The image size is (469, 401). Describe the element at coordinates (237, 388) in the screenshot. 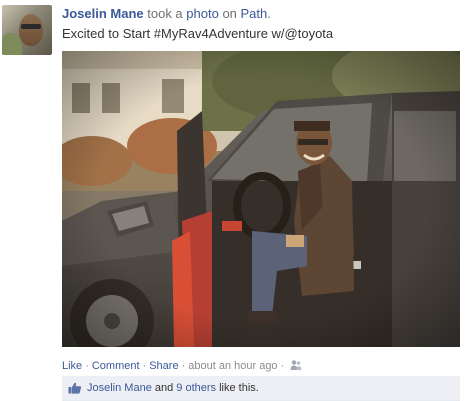

I see `likes-suffix-text: like this.` at that location.